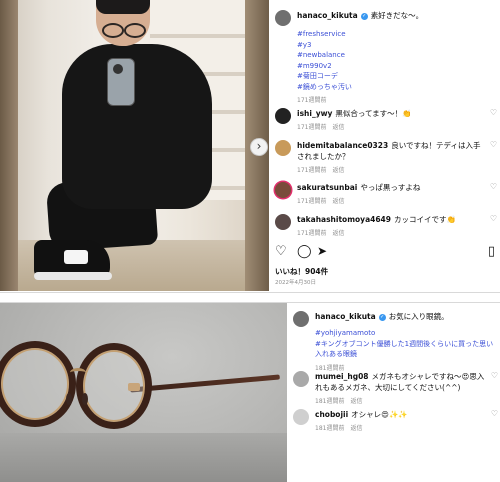 The image size is (500, 482). What do you see at coordinates (114, 386) in the screenshot?
I see `glasses-lens-right` at bounding box center [114, 386].